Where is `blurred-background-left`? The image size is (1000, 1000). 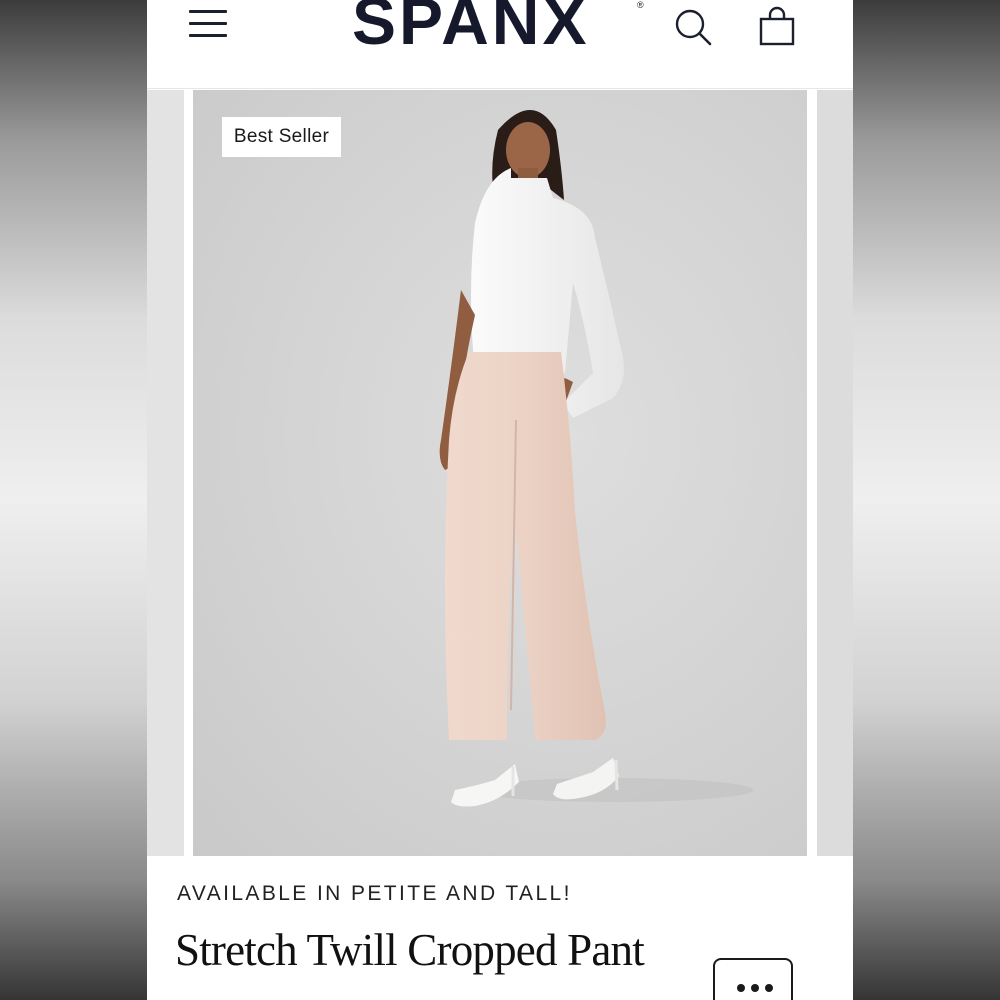
blurred-background-left is located at coordinates (73, 500).